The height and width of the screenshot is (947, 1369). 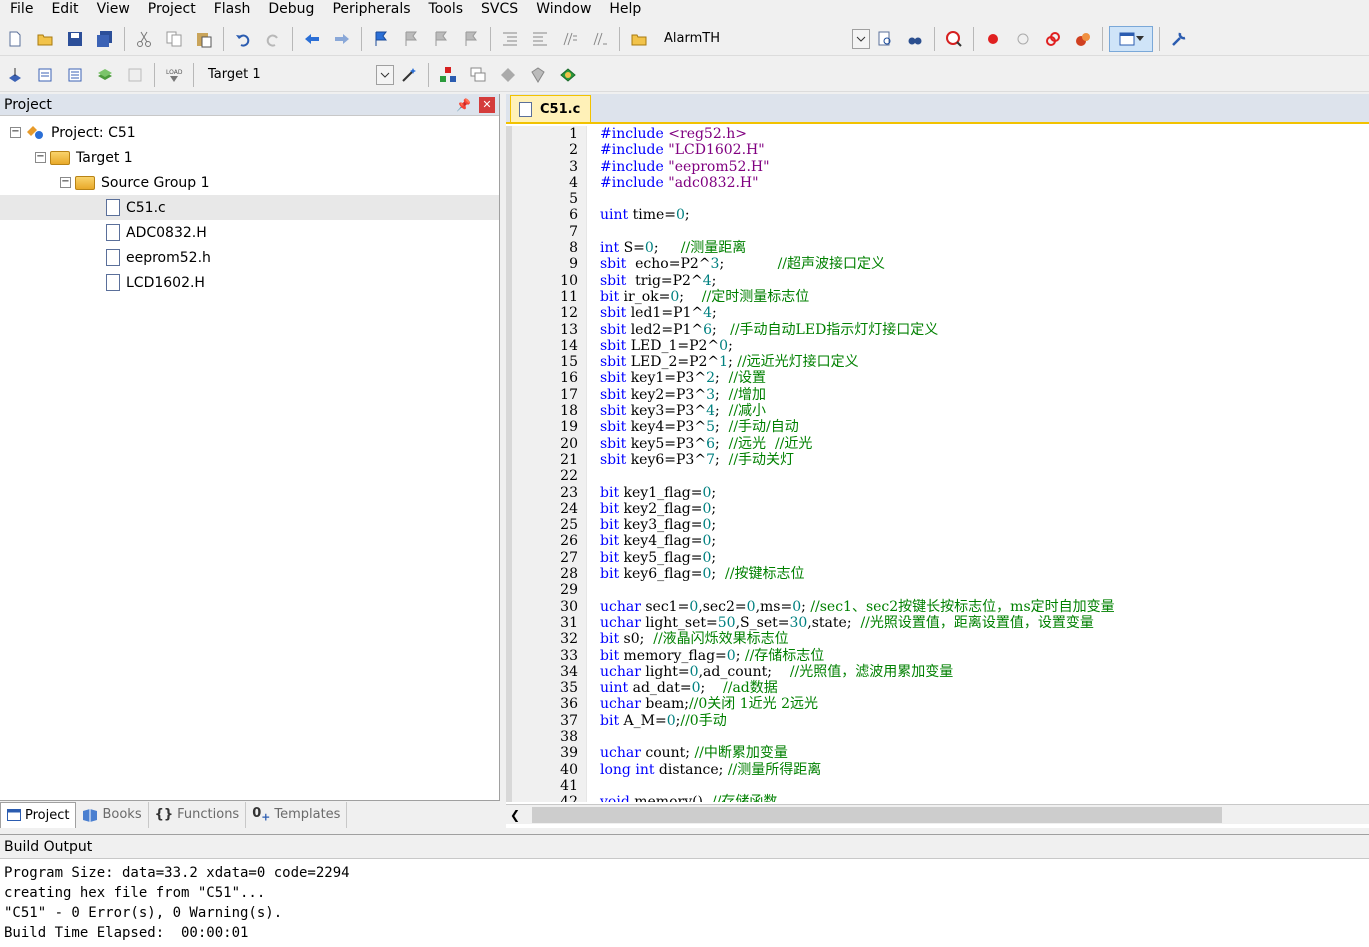 I want to click on code-line: bit key5_flag=0;, so click(x=978, y=558).